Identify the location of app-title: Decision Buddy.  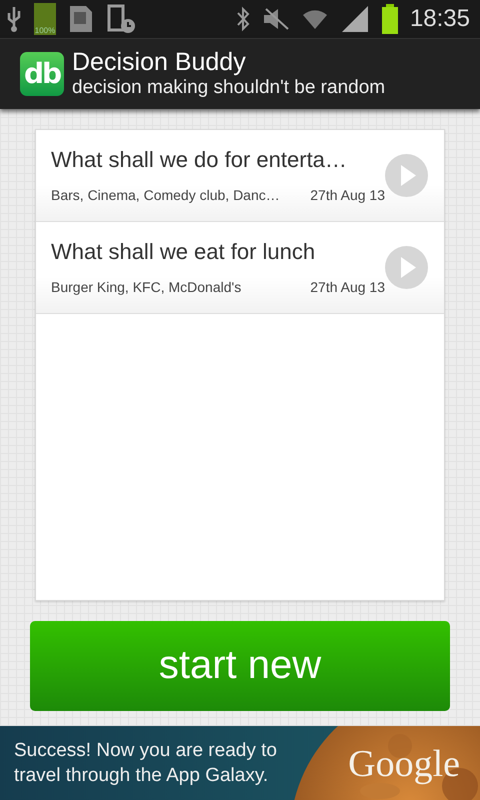
(159, 62).